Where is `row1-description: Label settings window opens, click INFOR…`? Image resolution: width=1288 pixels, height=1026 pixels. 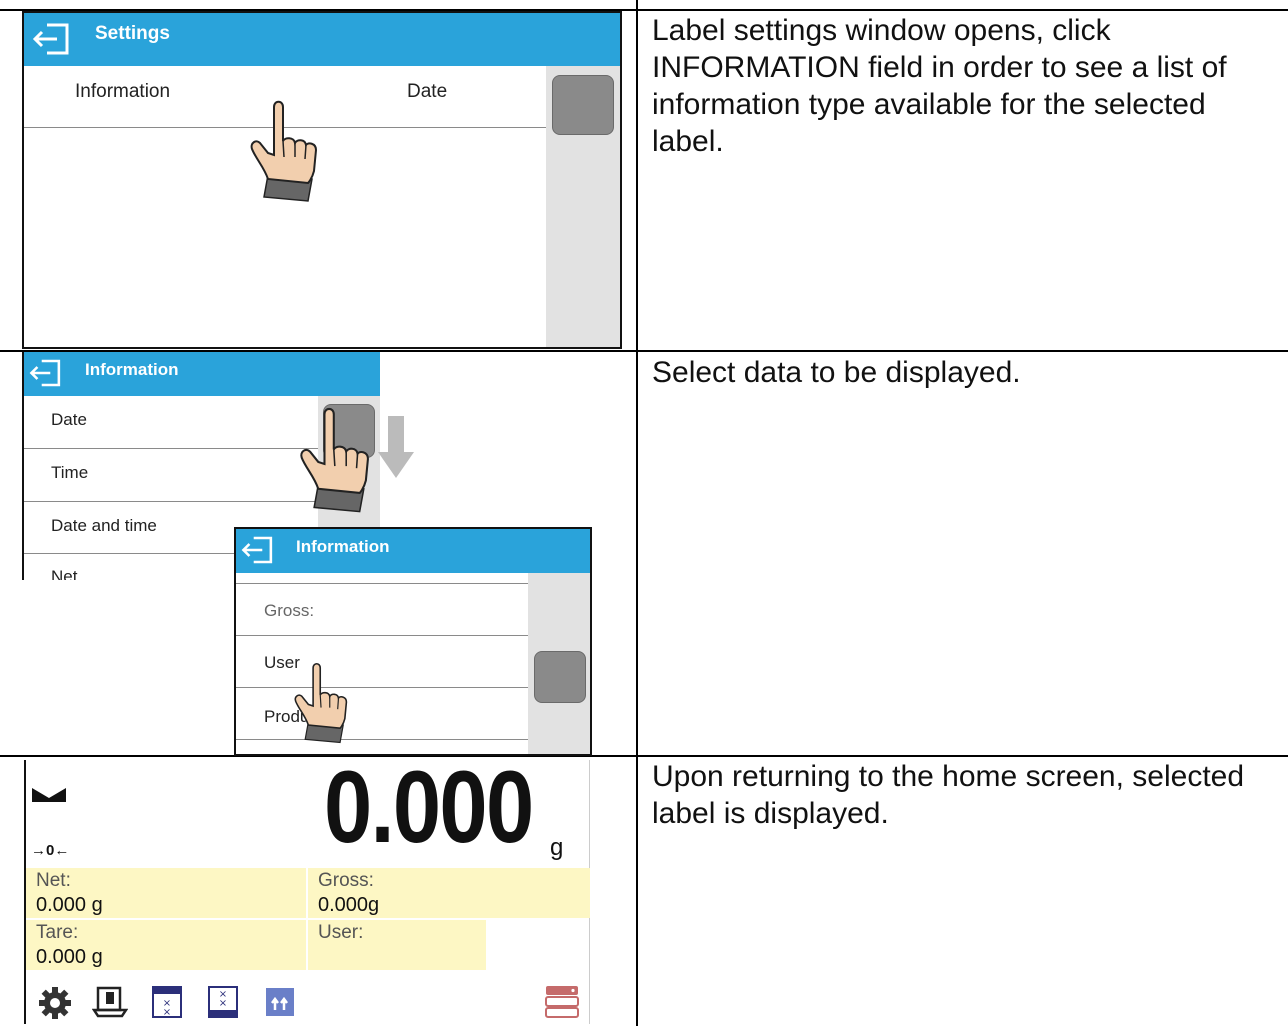 row1-description: Label settings window opens, click INFOR… is located at coordinates (939, 86).